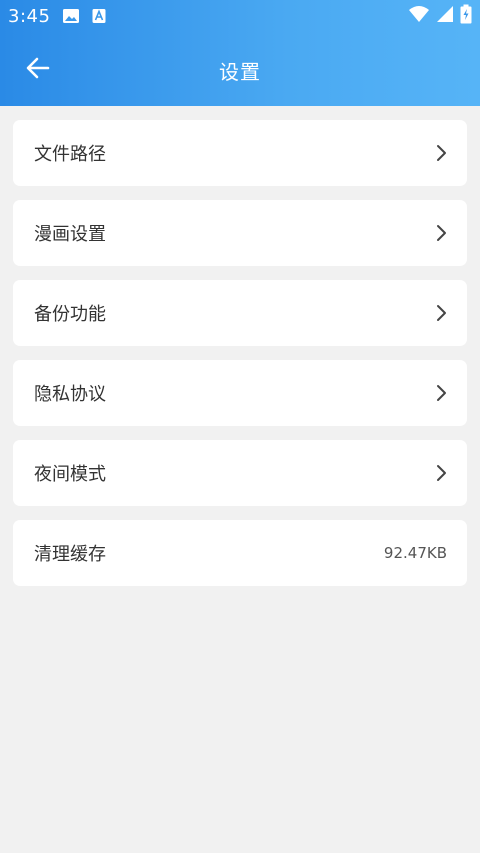  Describe the element at coordinates (466, 16) in the screenshot. I see `battery-charging-icon` at that location.